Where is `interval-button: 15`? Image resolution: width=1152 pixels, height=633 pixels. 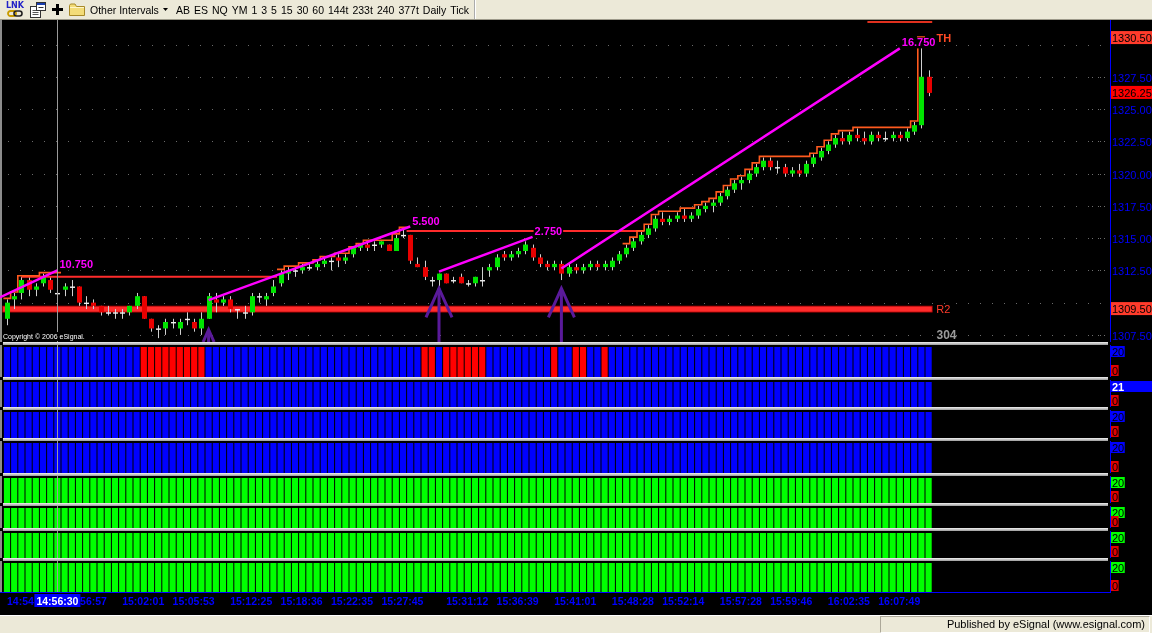
interval-button: 15 is located at coordinates (286, 9).